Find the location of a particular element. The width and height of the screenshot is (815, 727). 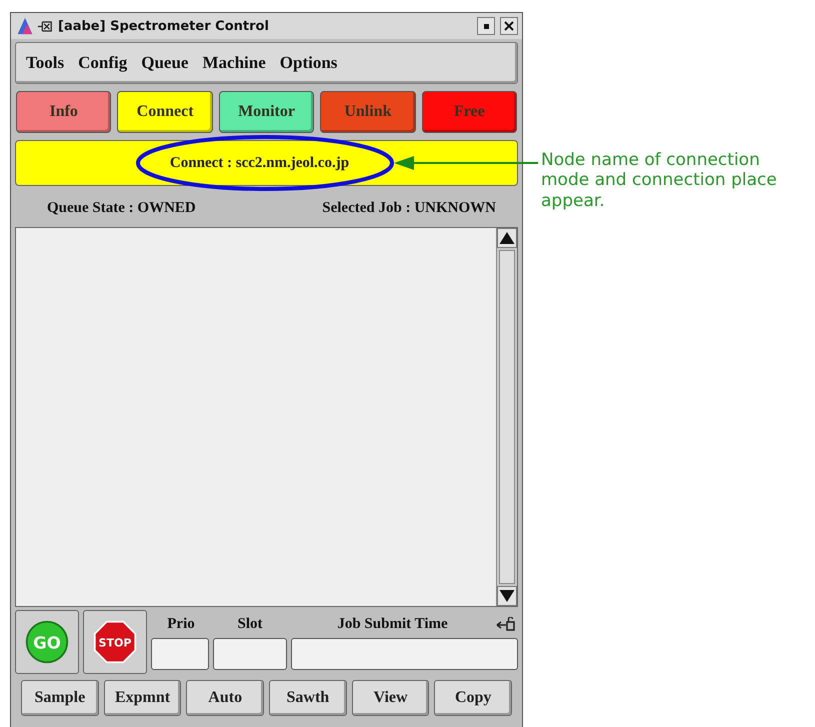

close-icon is located at coordinates (509, 26).